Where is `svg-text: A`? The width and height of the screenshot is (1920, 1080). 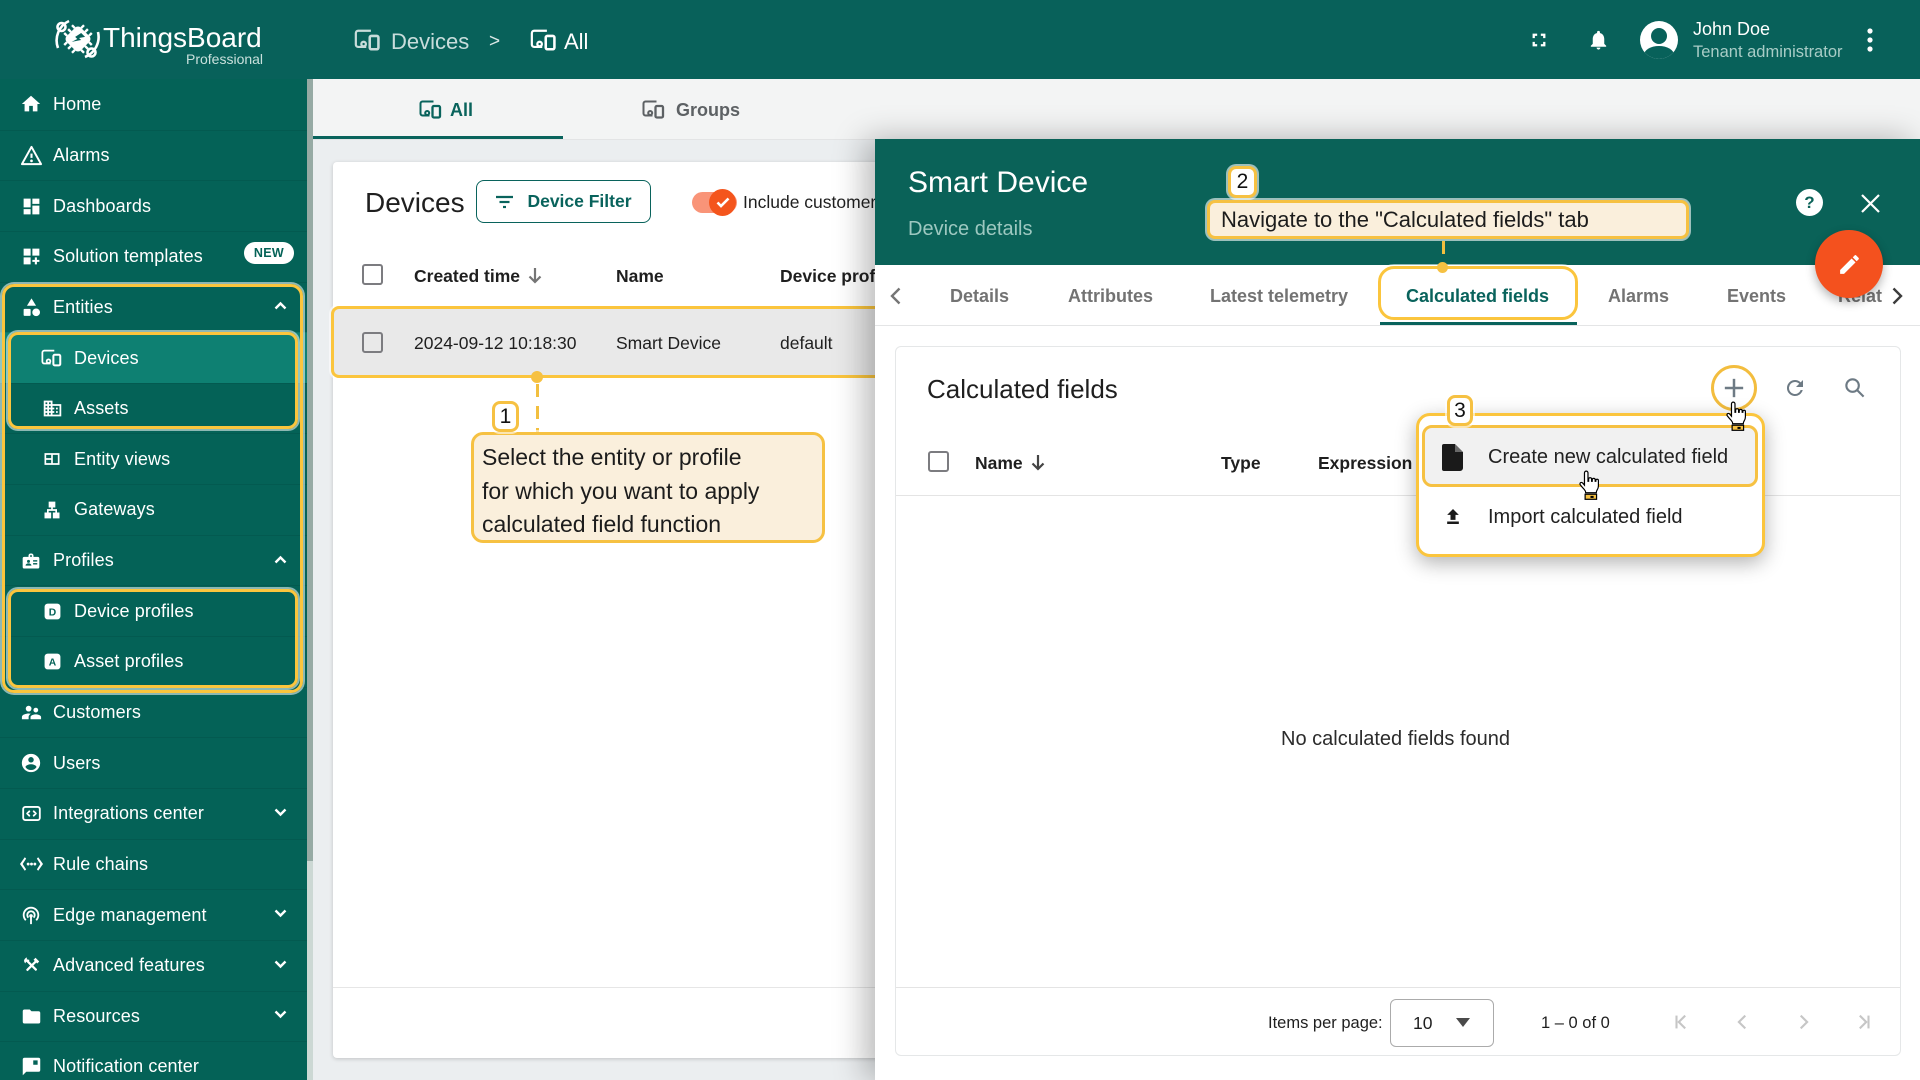
svg-text: A is located at coordinates (52, 663).